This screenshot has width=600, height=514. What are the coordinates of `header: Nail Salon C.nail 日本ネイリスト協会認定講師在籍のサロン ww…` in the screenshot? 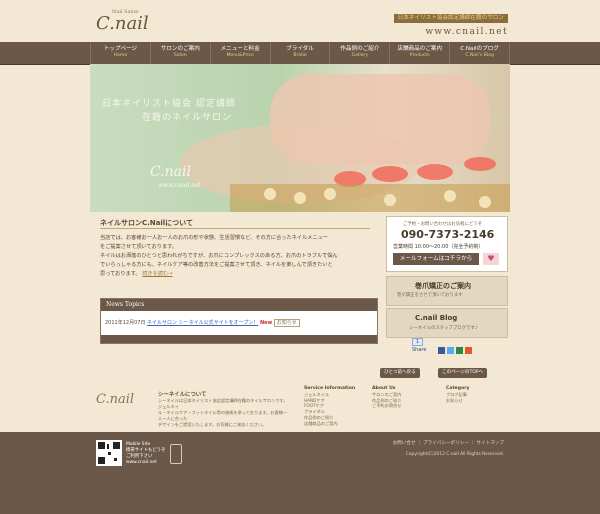 It's located at (300, 20).